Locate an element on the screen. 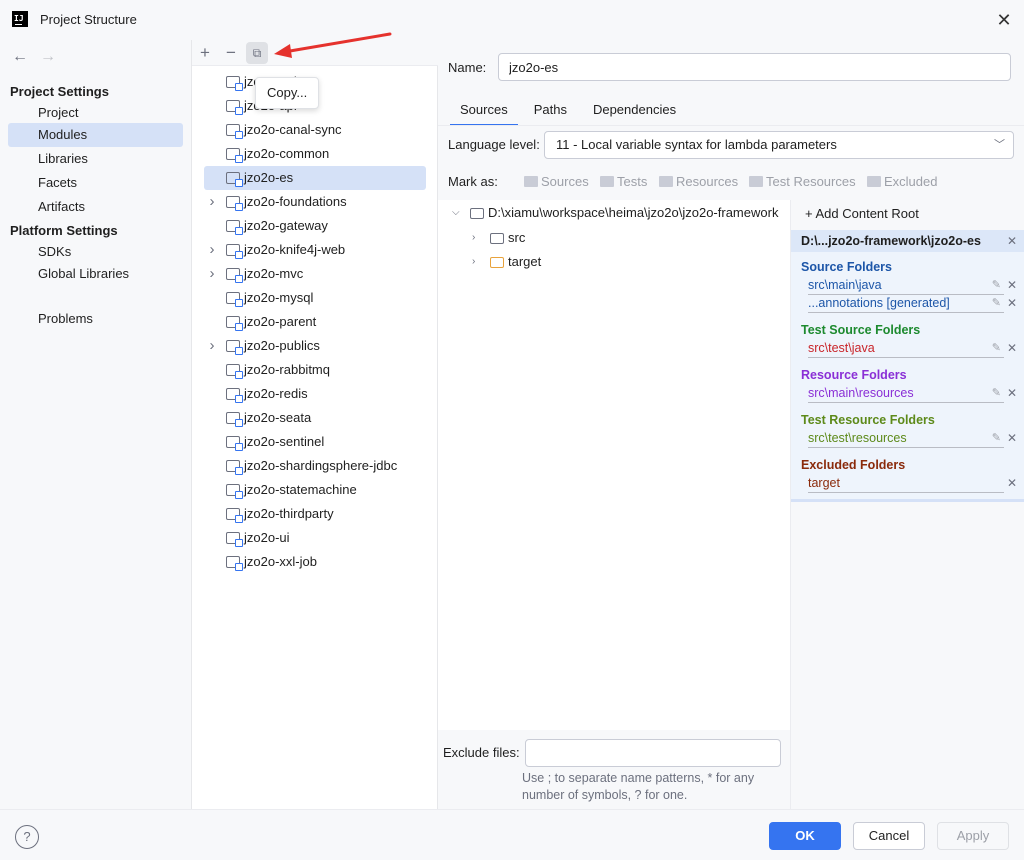 The width and height of the screenshot is (1024, 860). detail-tabs: Sources Paths Dependencies is located at coordinates (571, 112).